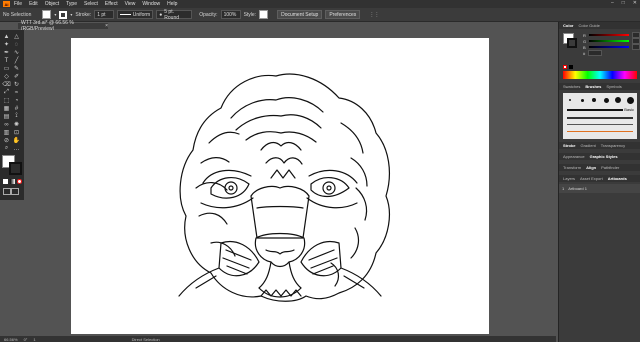 This screenshot has height=342, width=640. I want to click on mesh-tool-icon: #, so click(16, 108).